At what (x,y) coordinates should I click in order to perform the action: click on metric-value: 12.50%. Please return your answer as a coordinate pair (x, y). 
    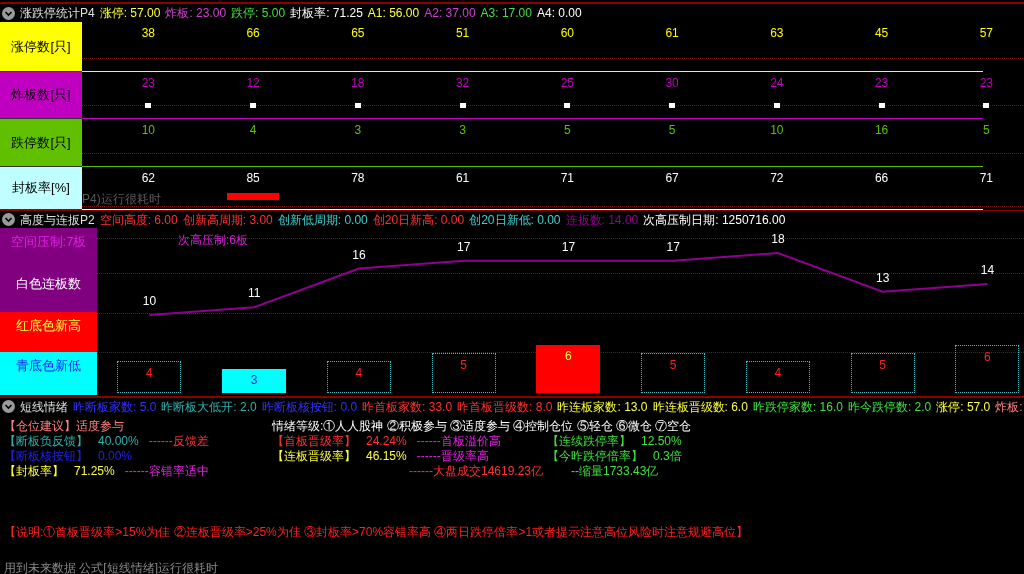
    Looking at the image, I should click on (661, 441).